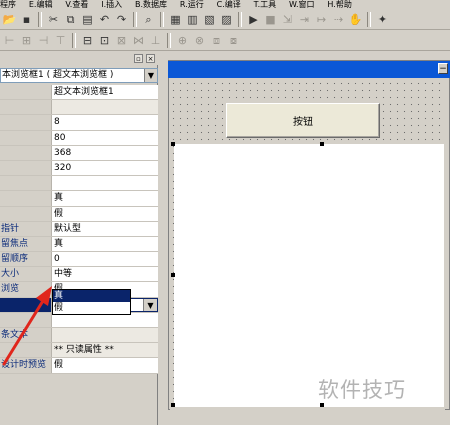 Image resolution: width=450 pixels, height=425 pixels. Describe the element at coordinates (70, 19) in the screenshot. I see `copy-icon: ⧉` at that location.